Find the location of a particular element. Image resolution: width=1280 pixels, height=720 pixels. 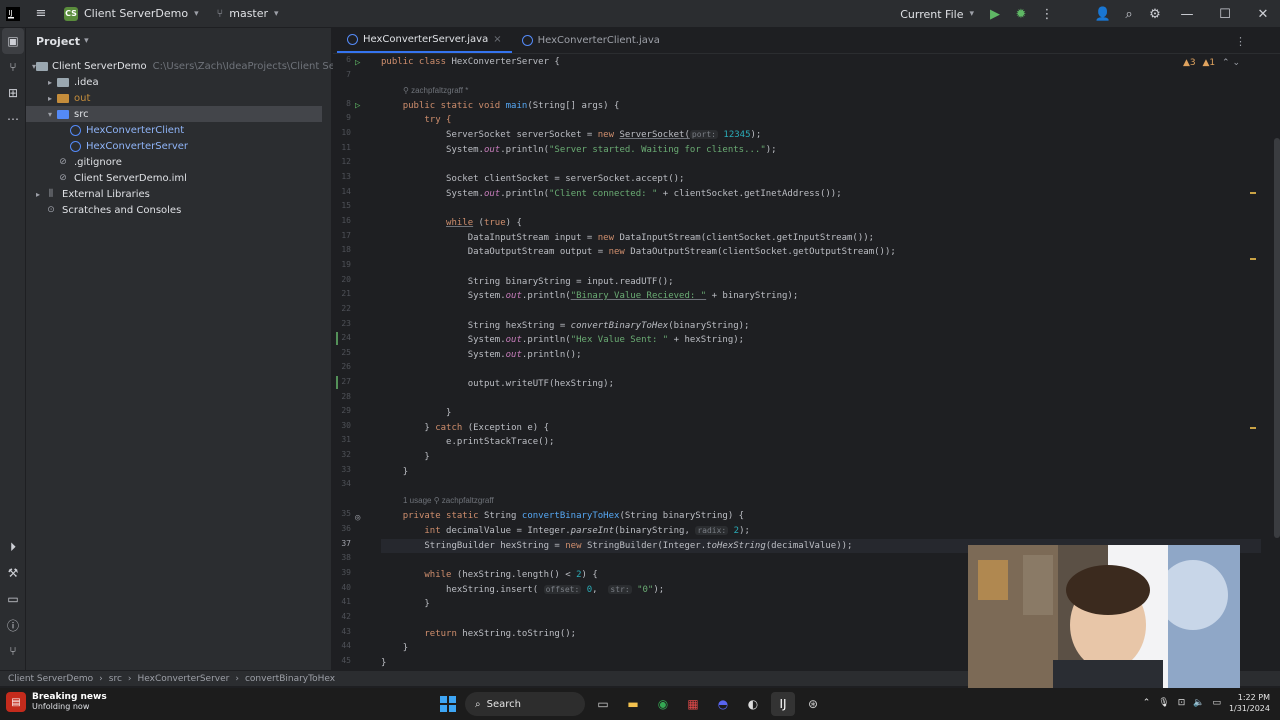

steam-icon: ⊛ is located at coordinates (813, 704).